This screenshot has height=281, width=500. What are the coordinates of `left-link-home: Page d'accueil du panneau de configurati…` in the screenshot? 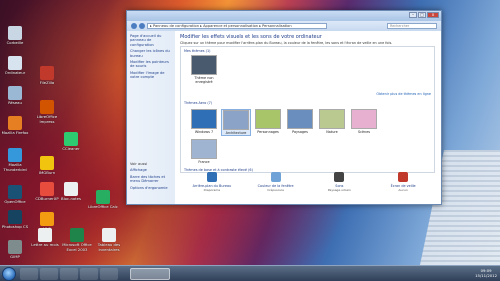 It's located at (151, 40).